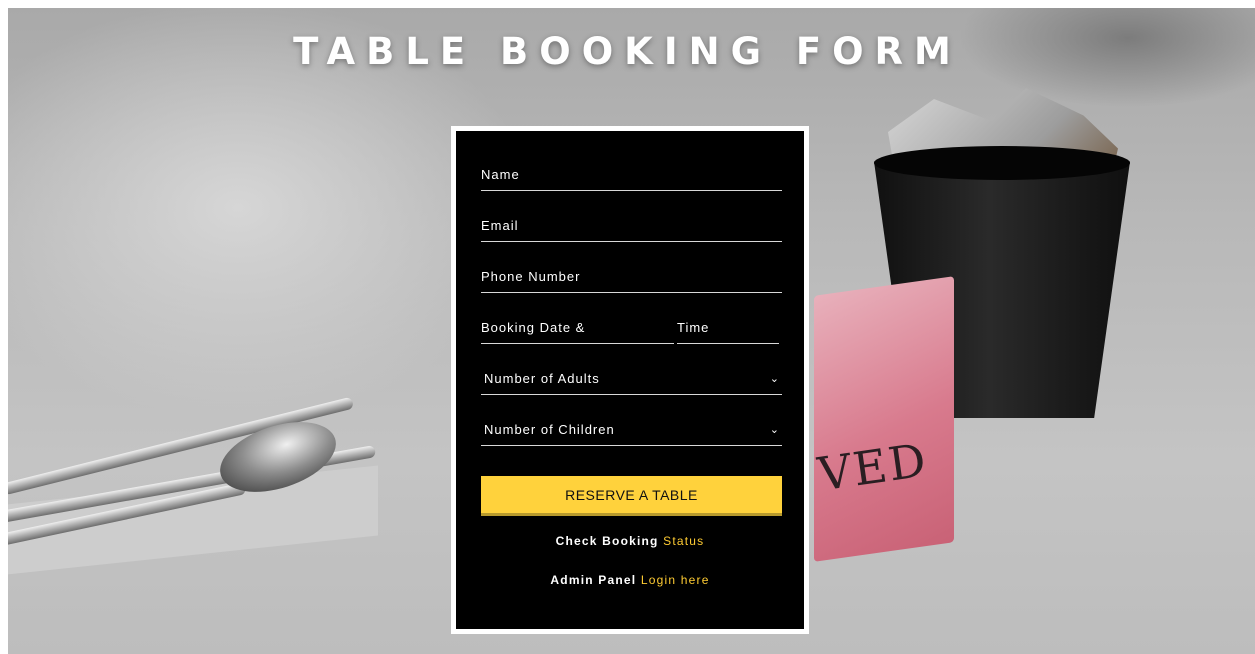  Describe the element at coordinates (549, 429) in the screenshot. I see `children-select-label: Number of Children` at that location.